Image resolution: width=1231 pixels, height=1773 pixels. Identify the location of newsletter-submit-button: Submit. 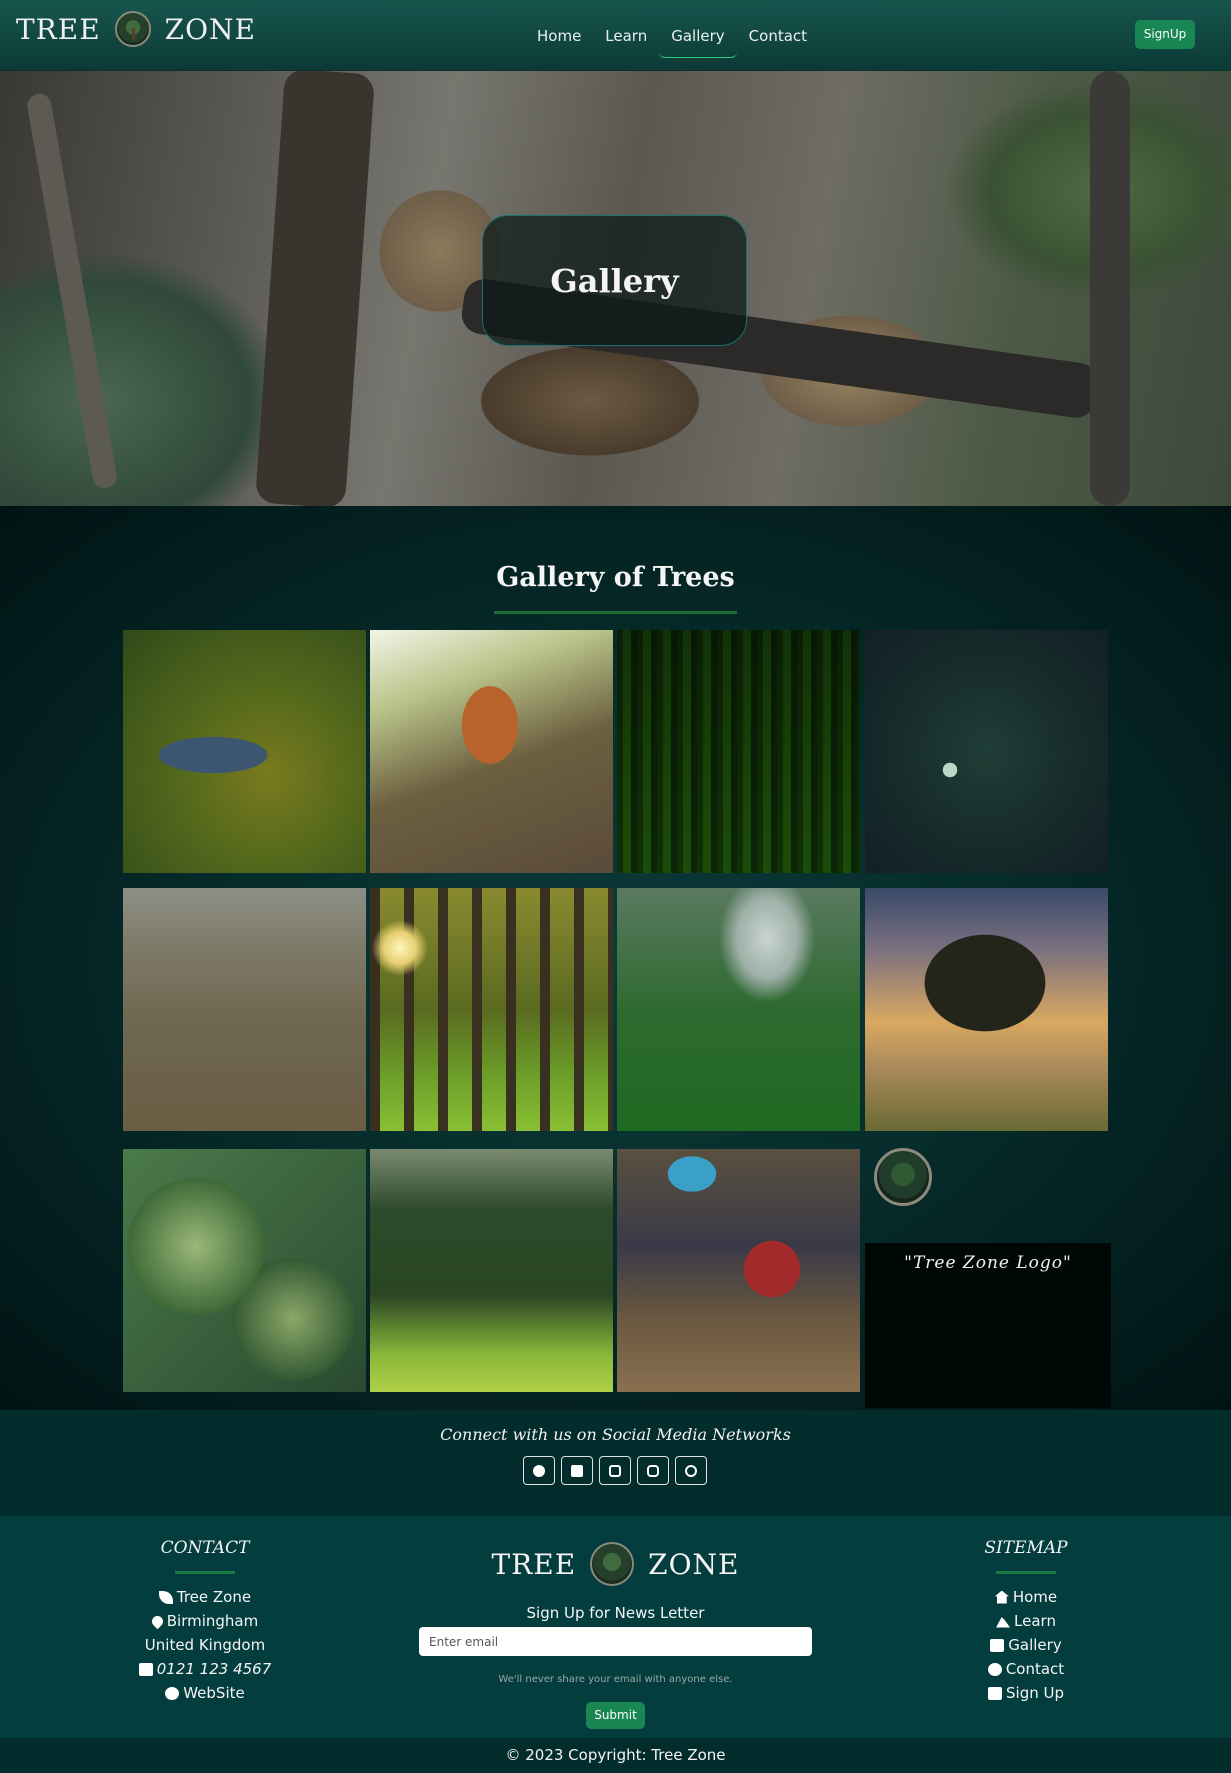
(615, 1715).